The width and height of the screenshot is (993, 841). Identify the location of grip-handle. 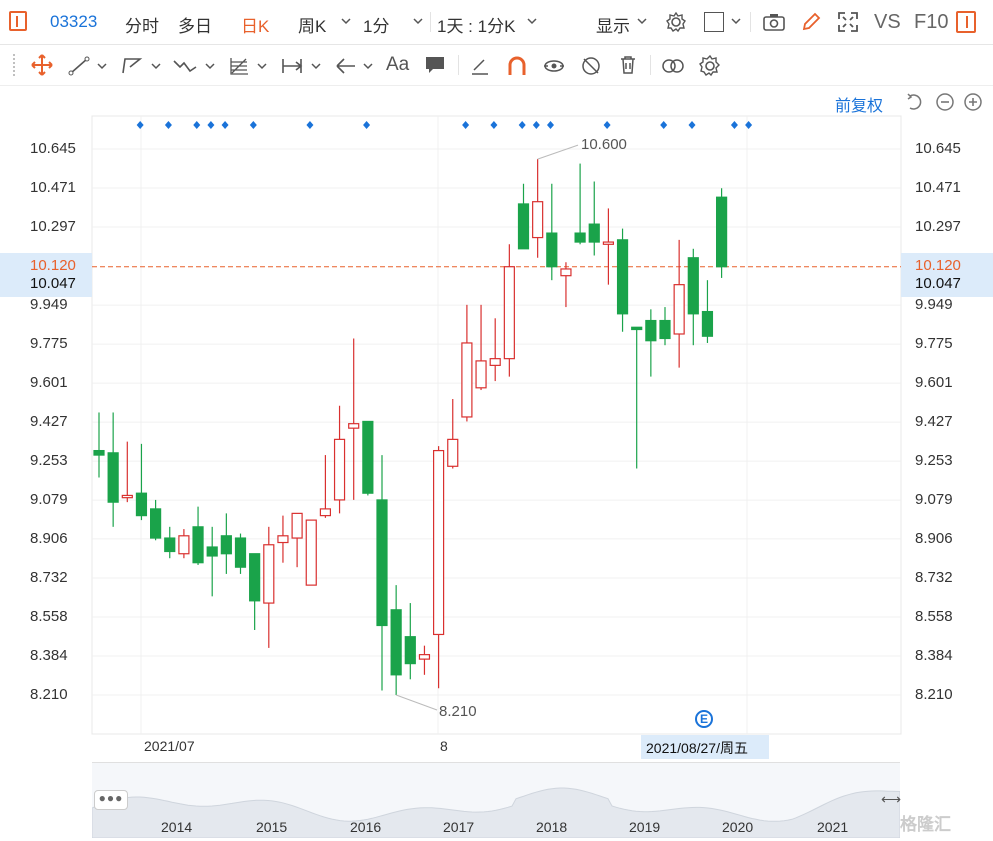
(14, 65).